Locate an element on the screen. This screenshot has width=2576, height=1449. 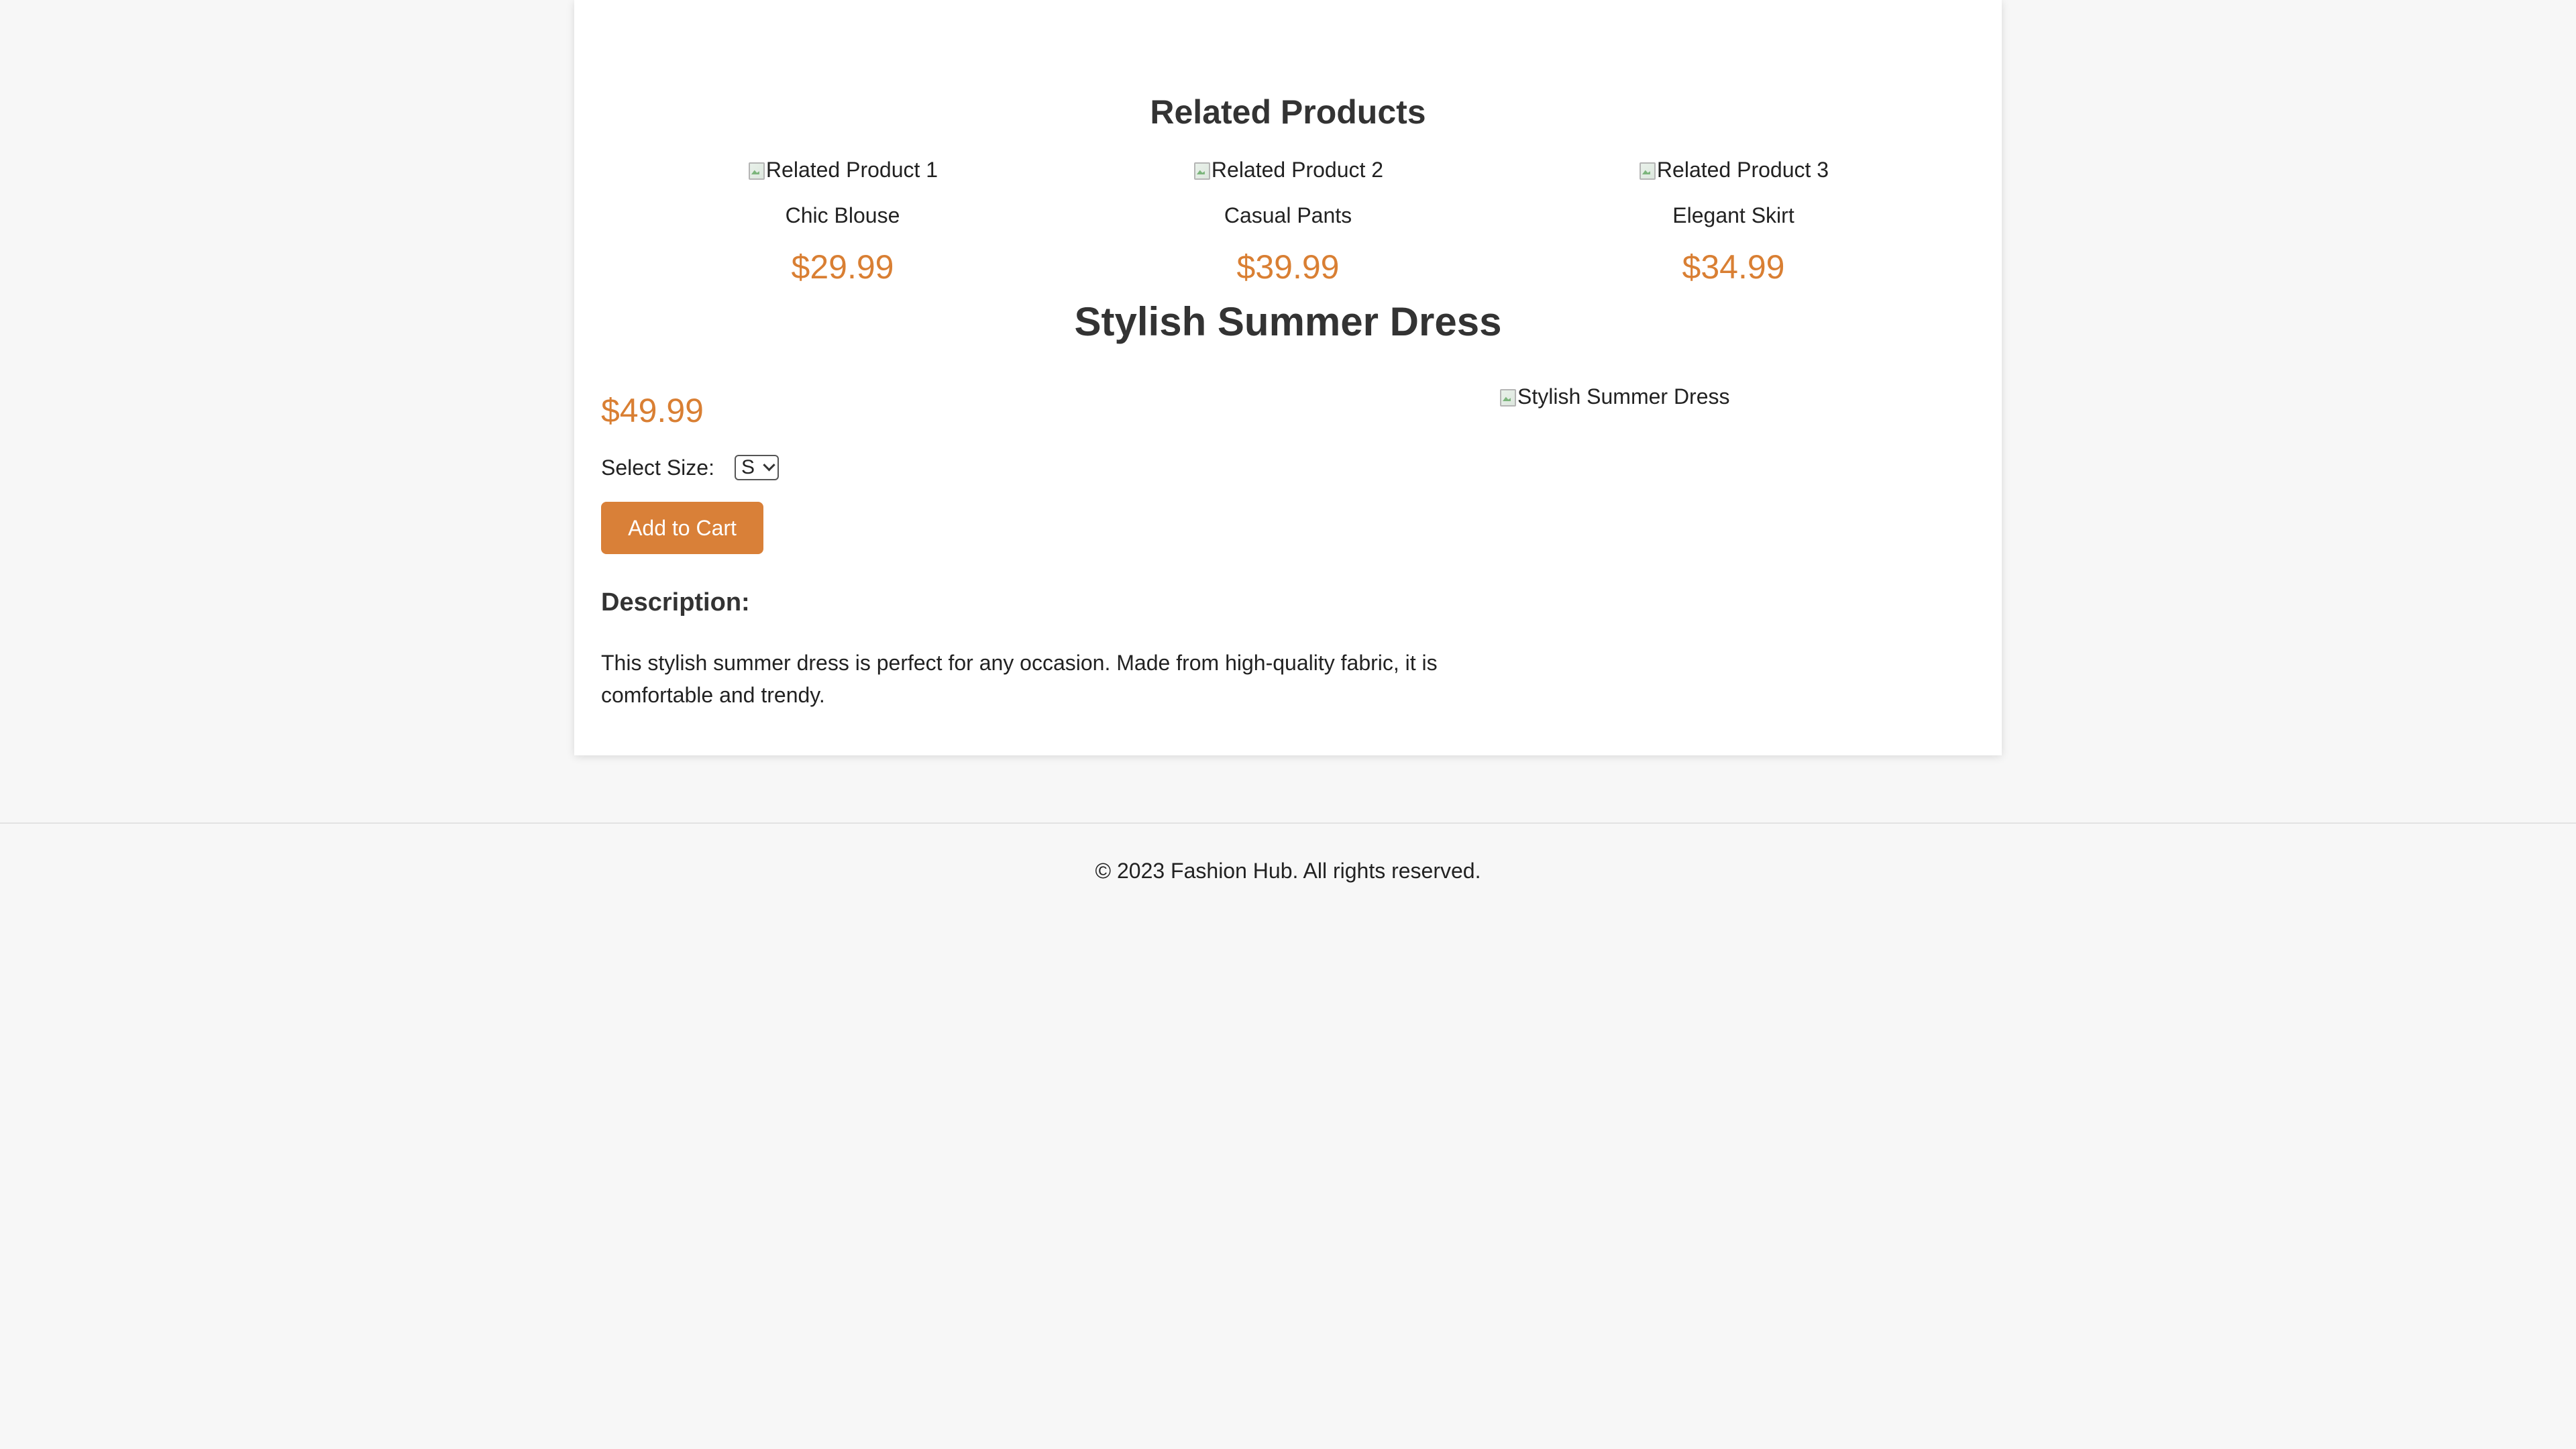
size-select: S is located at coordinates (756, 467).